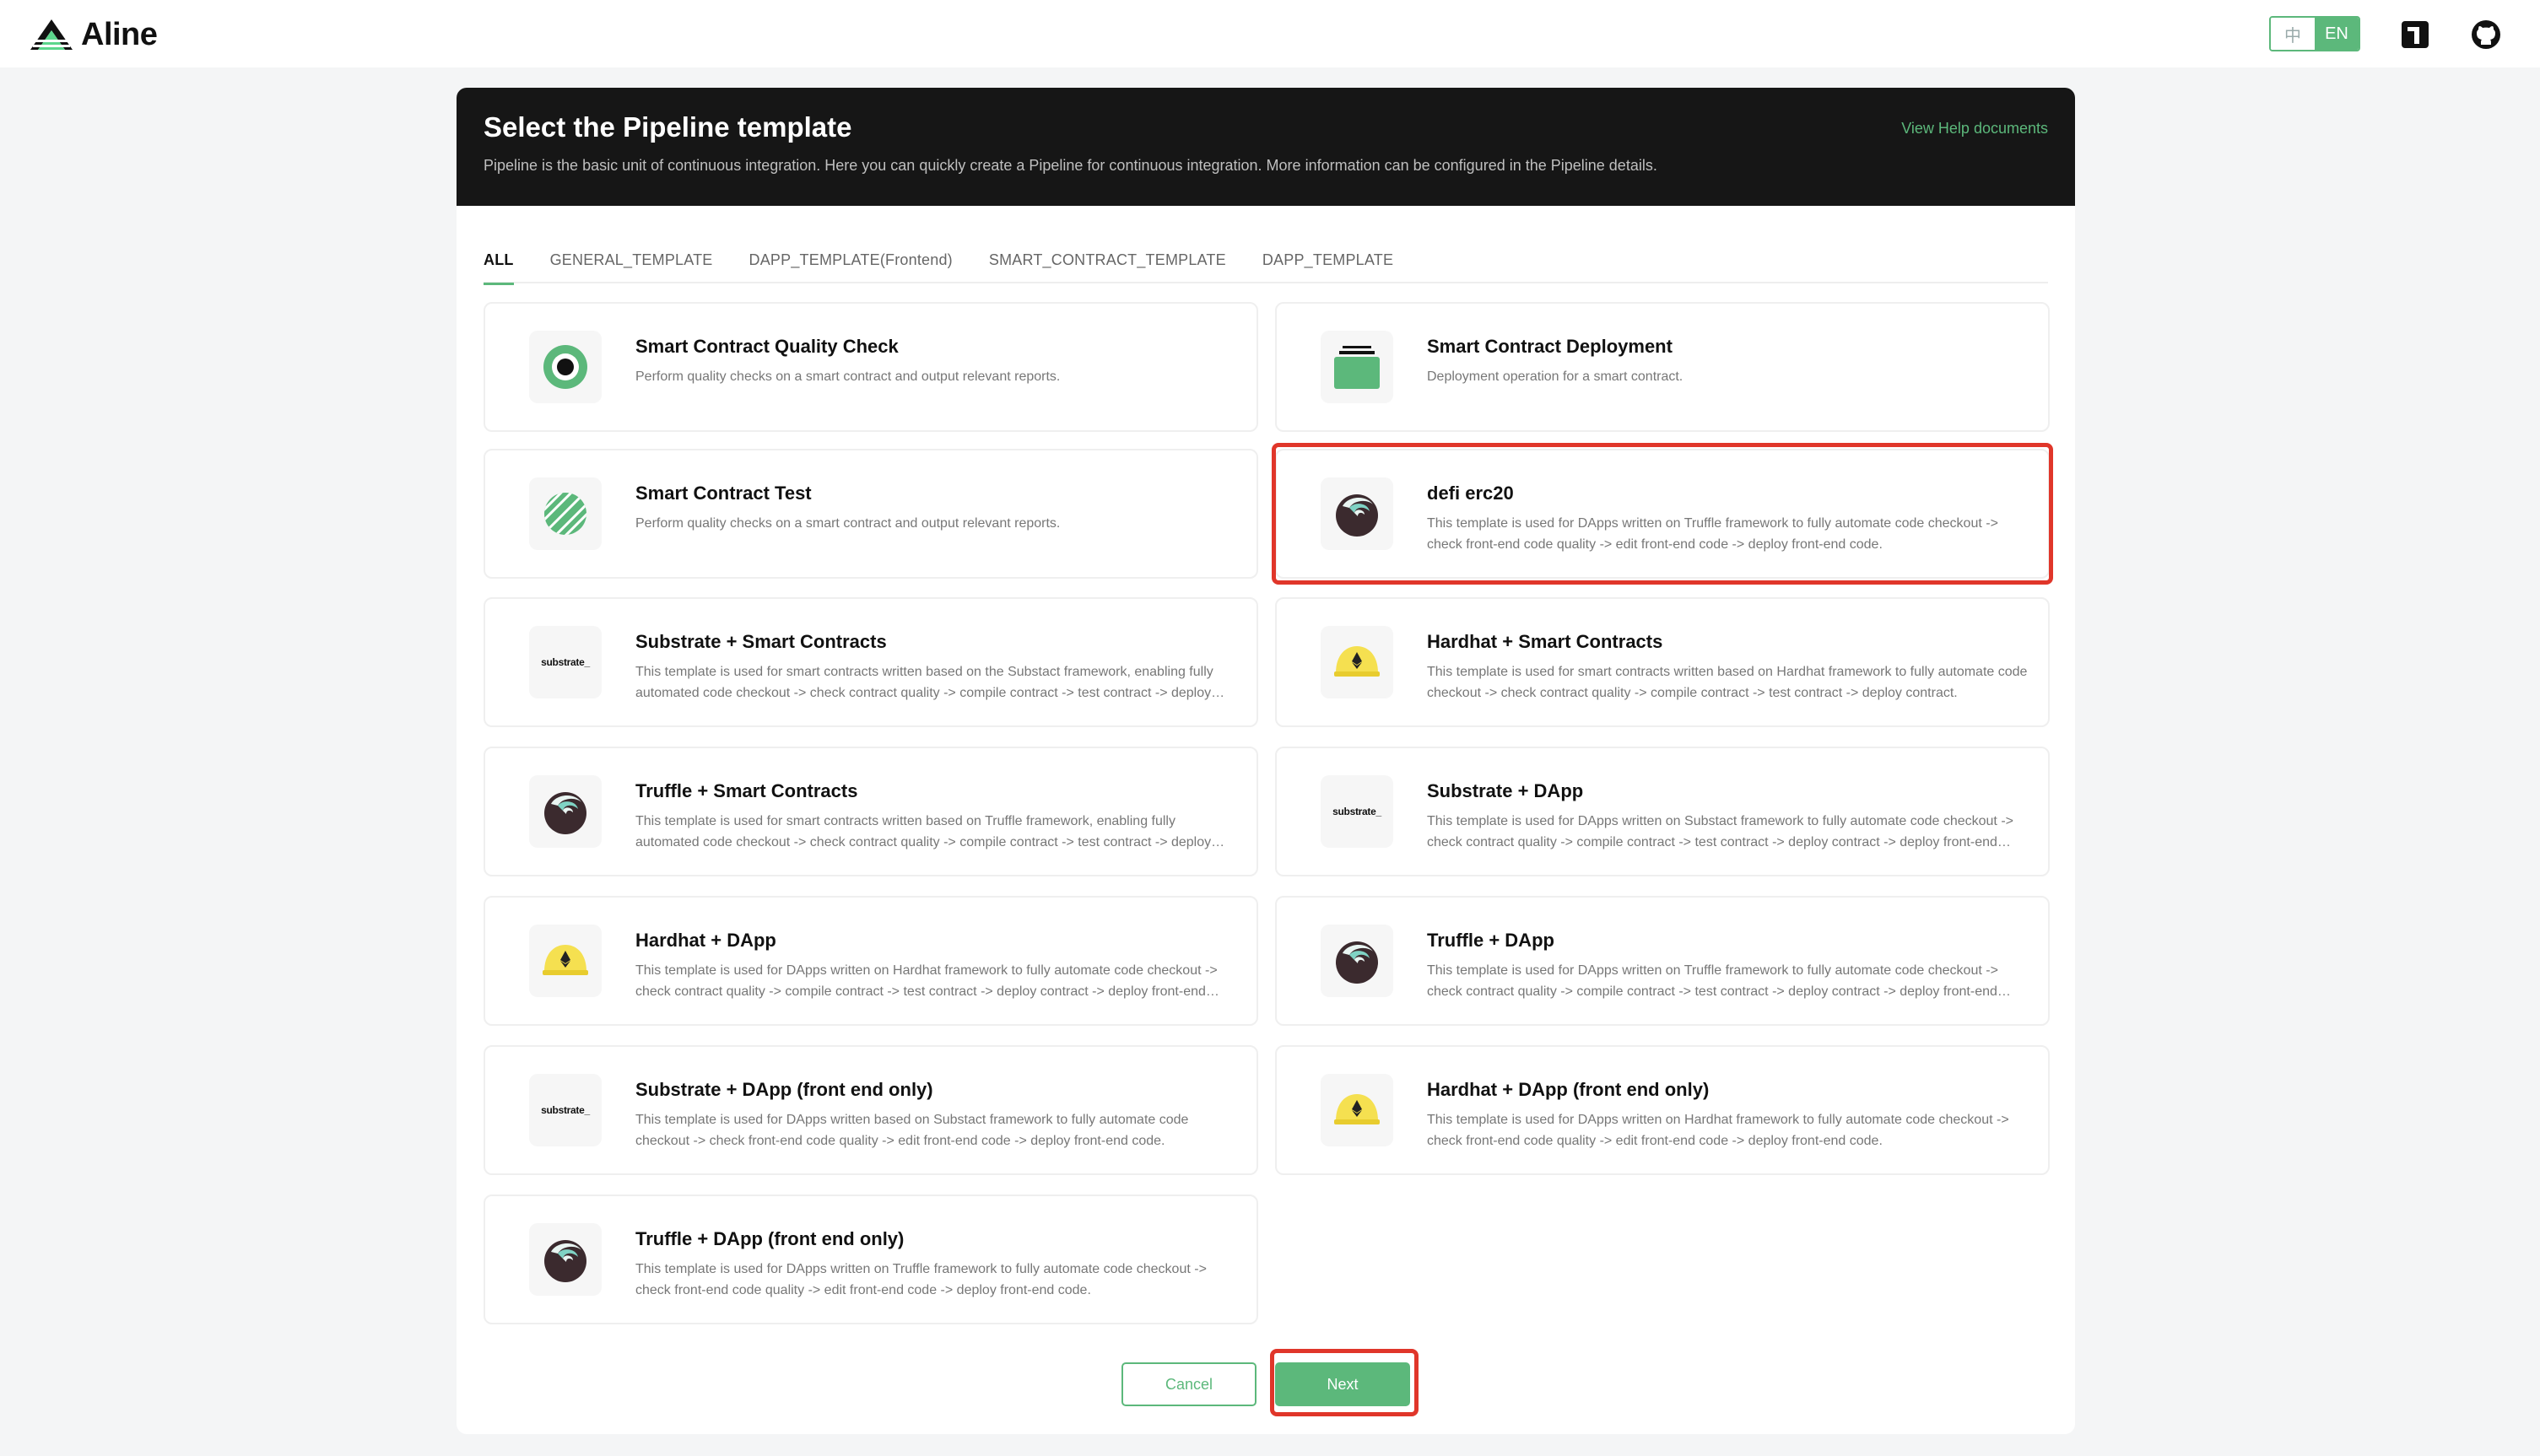  What do you see at coordinates (119, 34) in the screenshot?
I see `app-name: Aline` at bounding box center [119, 34].